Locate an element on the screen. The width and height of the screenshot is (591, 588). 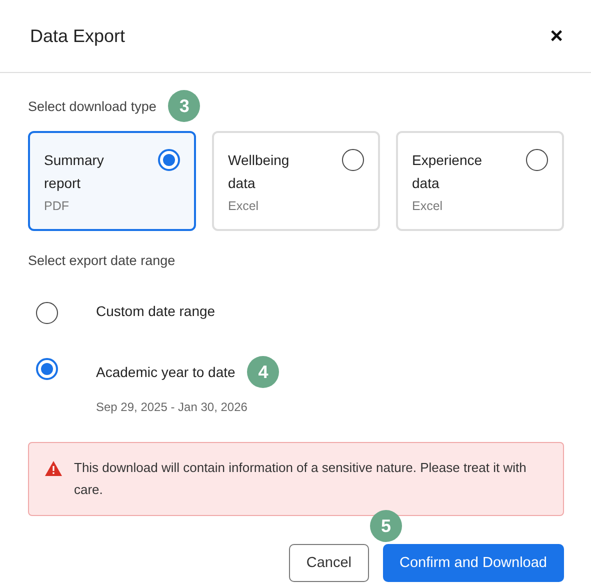
section-label: Select export date range is located at coordinates (102, 260).